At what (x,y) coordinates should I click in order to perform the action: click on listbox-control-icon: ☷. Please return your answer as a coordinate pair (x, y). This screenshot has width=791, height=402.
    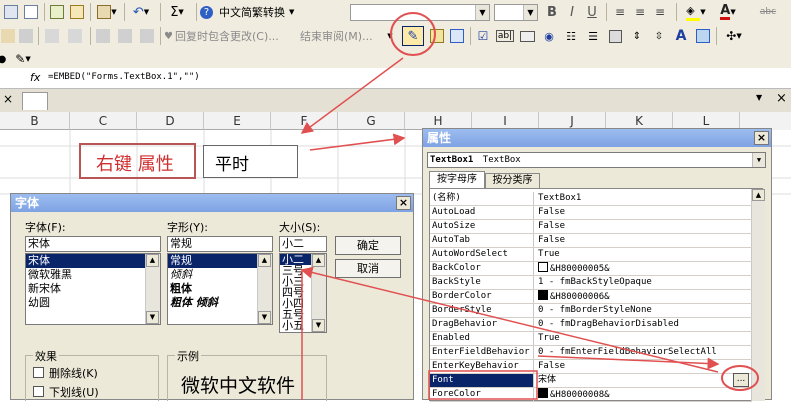
    Looking at the image, I should click on (571, 36).